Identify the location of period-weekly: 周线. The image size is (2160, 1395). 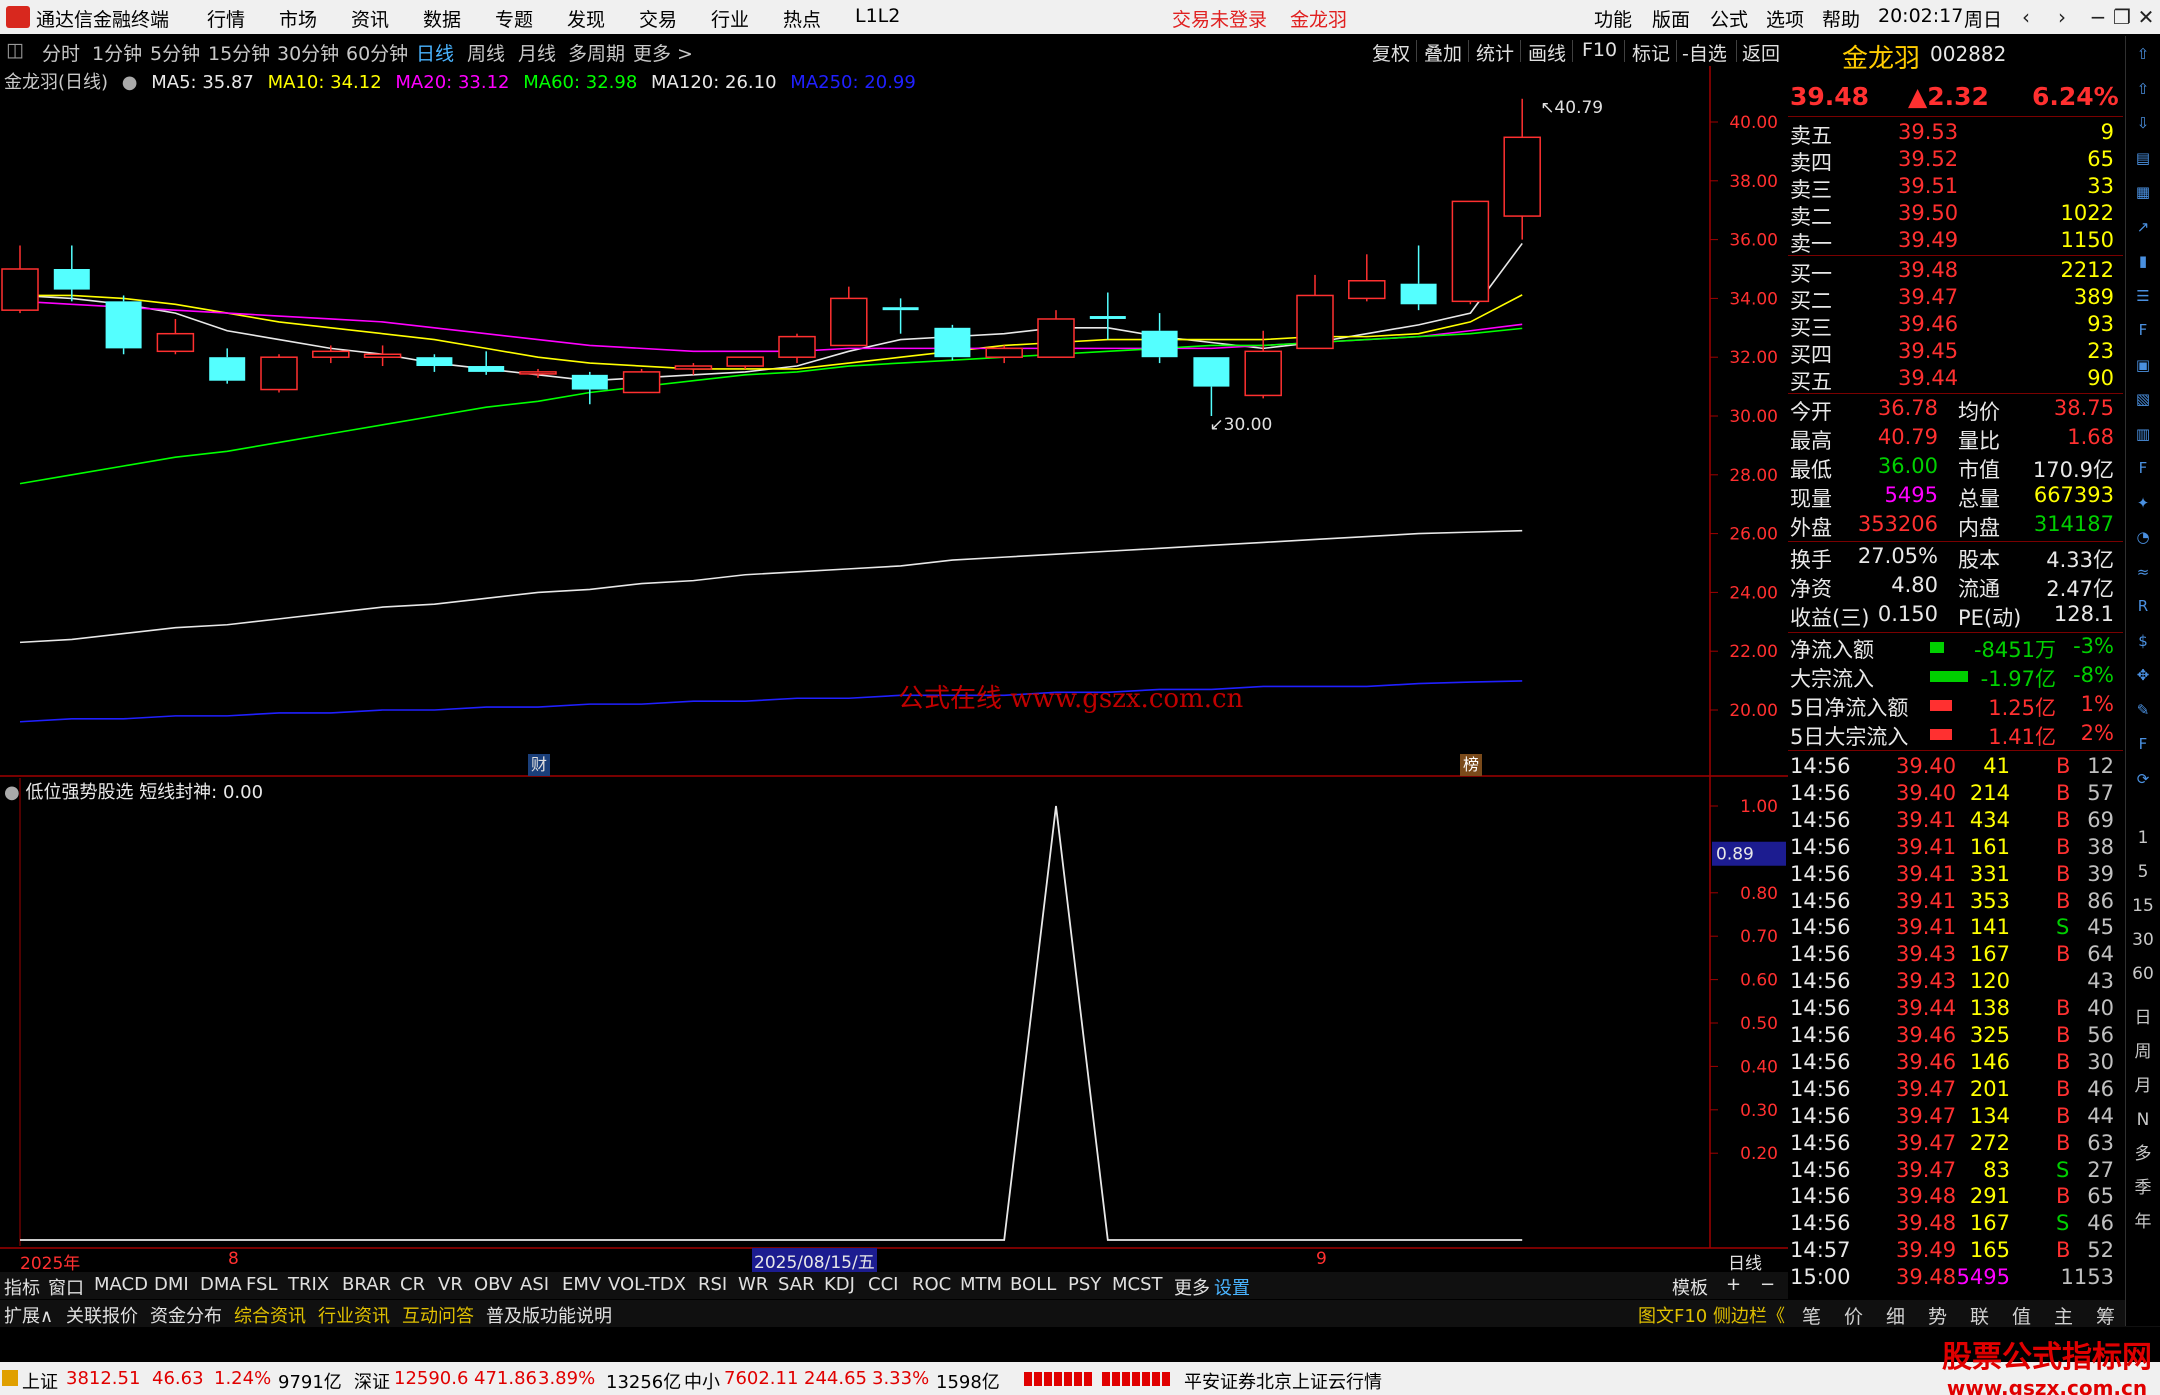
(486, 52).